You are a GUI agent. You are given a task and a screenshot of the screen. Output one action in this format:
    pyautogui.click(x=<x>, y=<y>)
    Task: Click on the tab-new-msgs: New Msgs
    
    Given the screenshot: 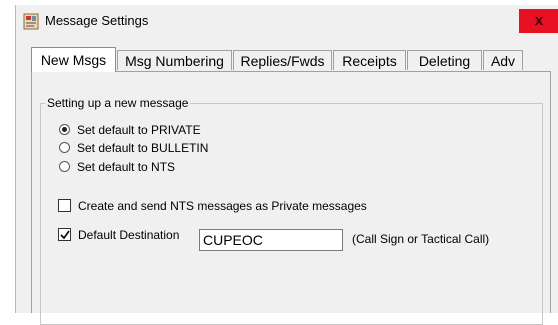 What is the action you would take?
    pyautogui.click(x=73, y=59)
    